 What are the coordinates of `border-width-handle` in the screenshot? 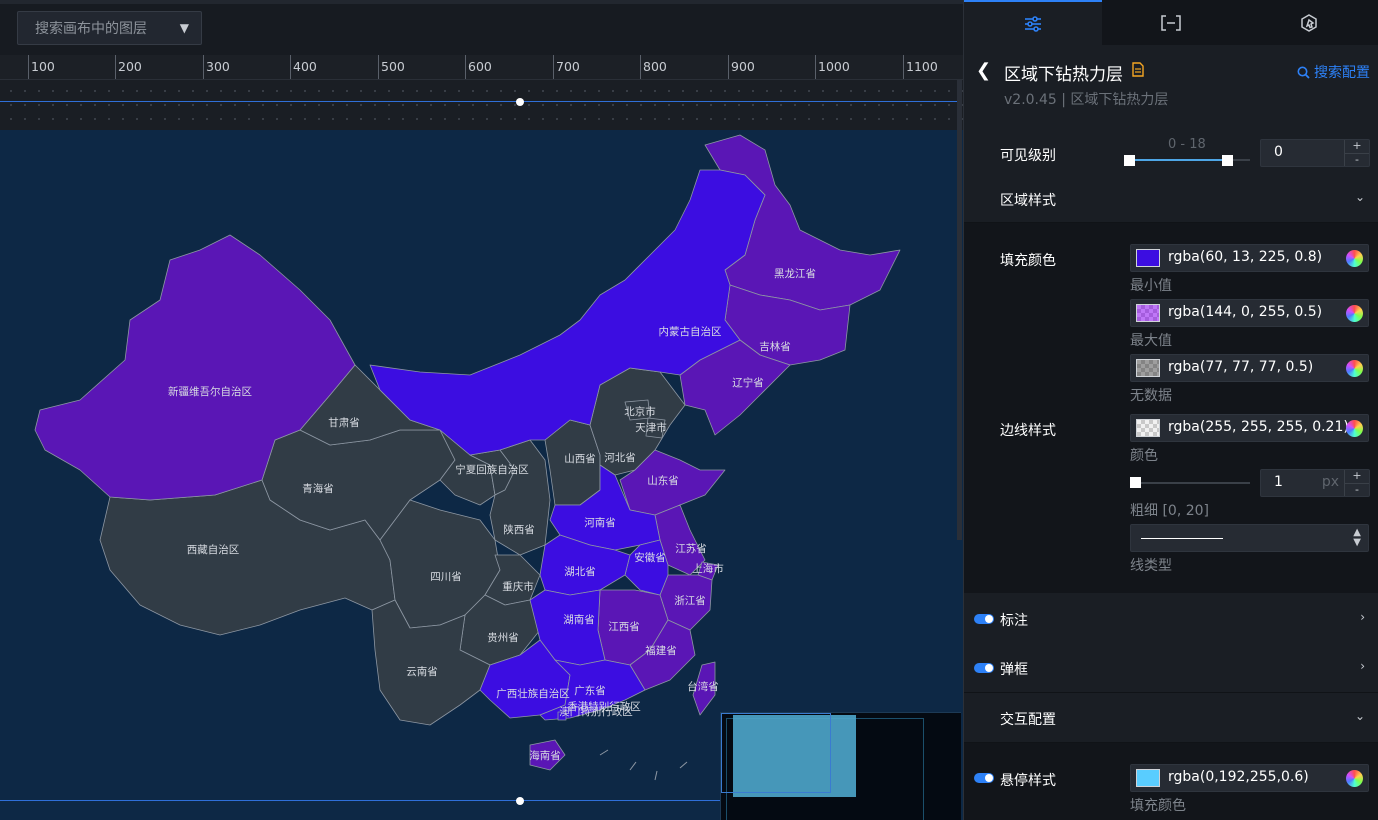 It's located at (1135, 482).